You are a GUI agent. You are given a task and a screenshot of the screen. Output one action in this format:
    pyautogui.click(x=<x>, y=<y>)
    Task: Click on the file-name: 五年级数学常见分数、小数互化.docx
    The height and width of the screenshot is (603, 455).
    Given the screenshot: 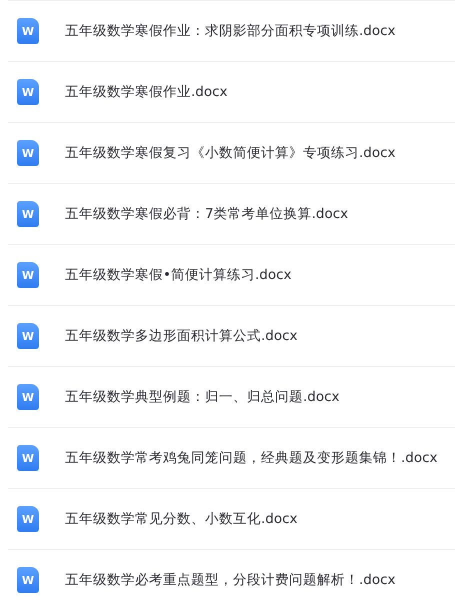 What is the action you would take?
    pyautogui.click(x=181, y=519)
    